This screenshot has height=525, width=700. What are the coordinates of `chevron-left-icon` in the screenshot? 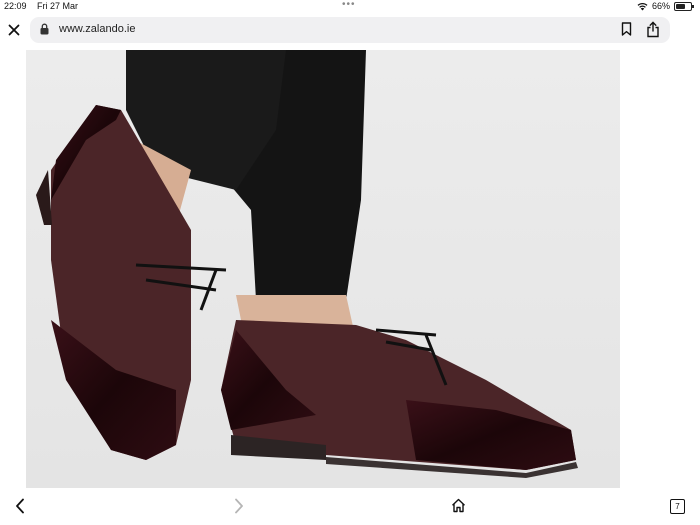 It's located at (20, 506).